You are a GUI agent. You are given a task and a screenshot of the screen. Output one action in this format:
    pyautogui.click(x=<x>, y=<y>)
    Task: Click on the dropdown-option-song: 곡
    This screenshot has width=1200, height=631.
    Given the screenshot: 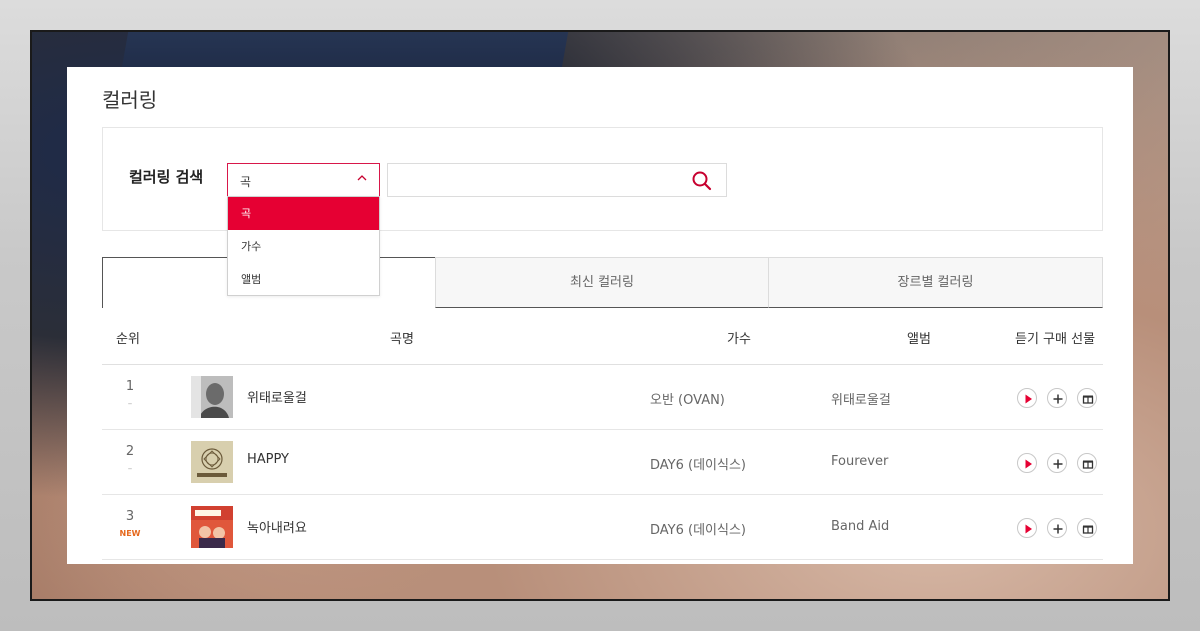 What is the action you would take?
    pyautogui.click(x=303, y=213)
    